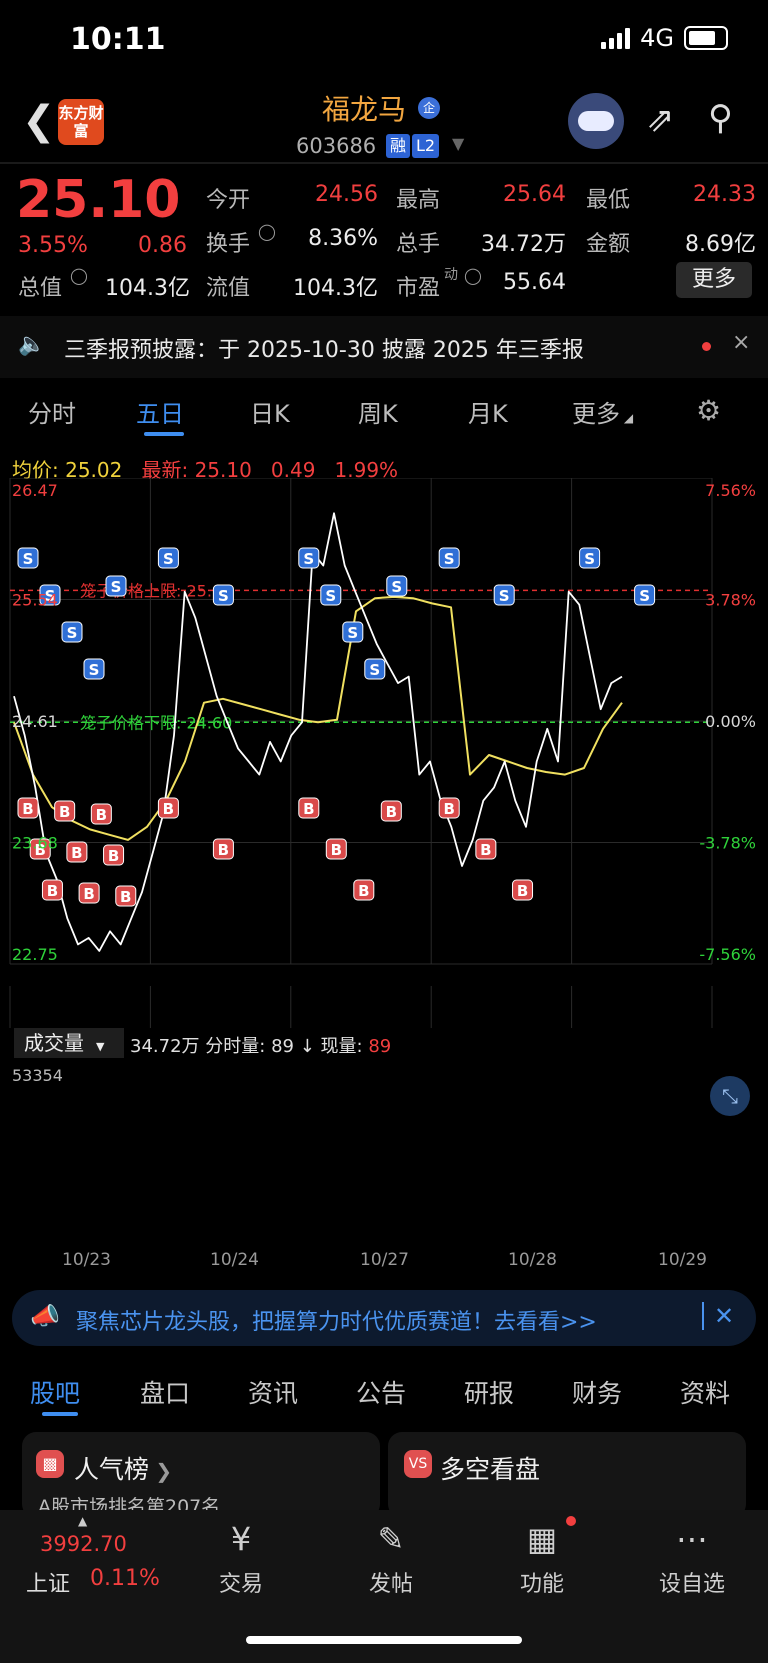  Describe the element at coordinates (458, 143) in the screenshot. I see `caret-down-icon: ▼` at that location.